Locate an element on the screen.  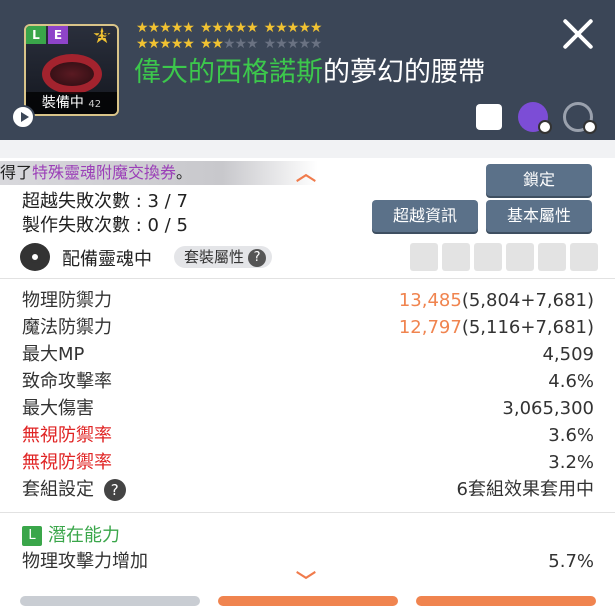
title-set-name: 偉大的西格諾斯 is located at coordinates (228, 72).